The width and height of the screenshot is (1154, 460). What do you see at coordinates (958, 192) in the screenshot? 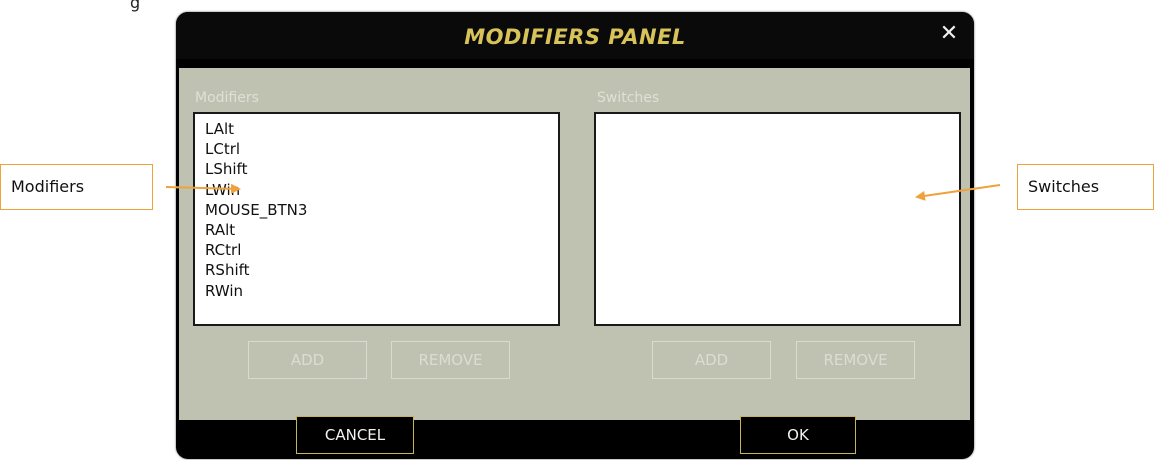
I see `switches-callout-arrow` at bounding box center [958, 192].